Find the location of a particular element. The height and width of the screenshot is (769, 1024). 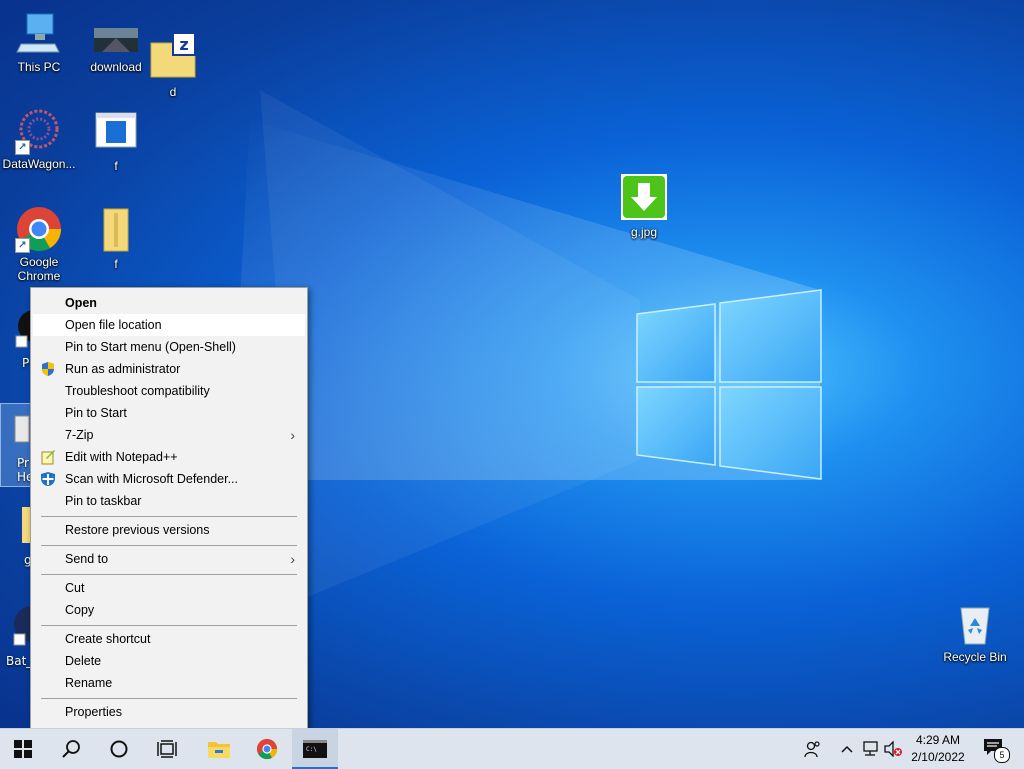

menu-item-edit-notepadpp: Edit with Notepad++ is located at coordinates (169, 457).